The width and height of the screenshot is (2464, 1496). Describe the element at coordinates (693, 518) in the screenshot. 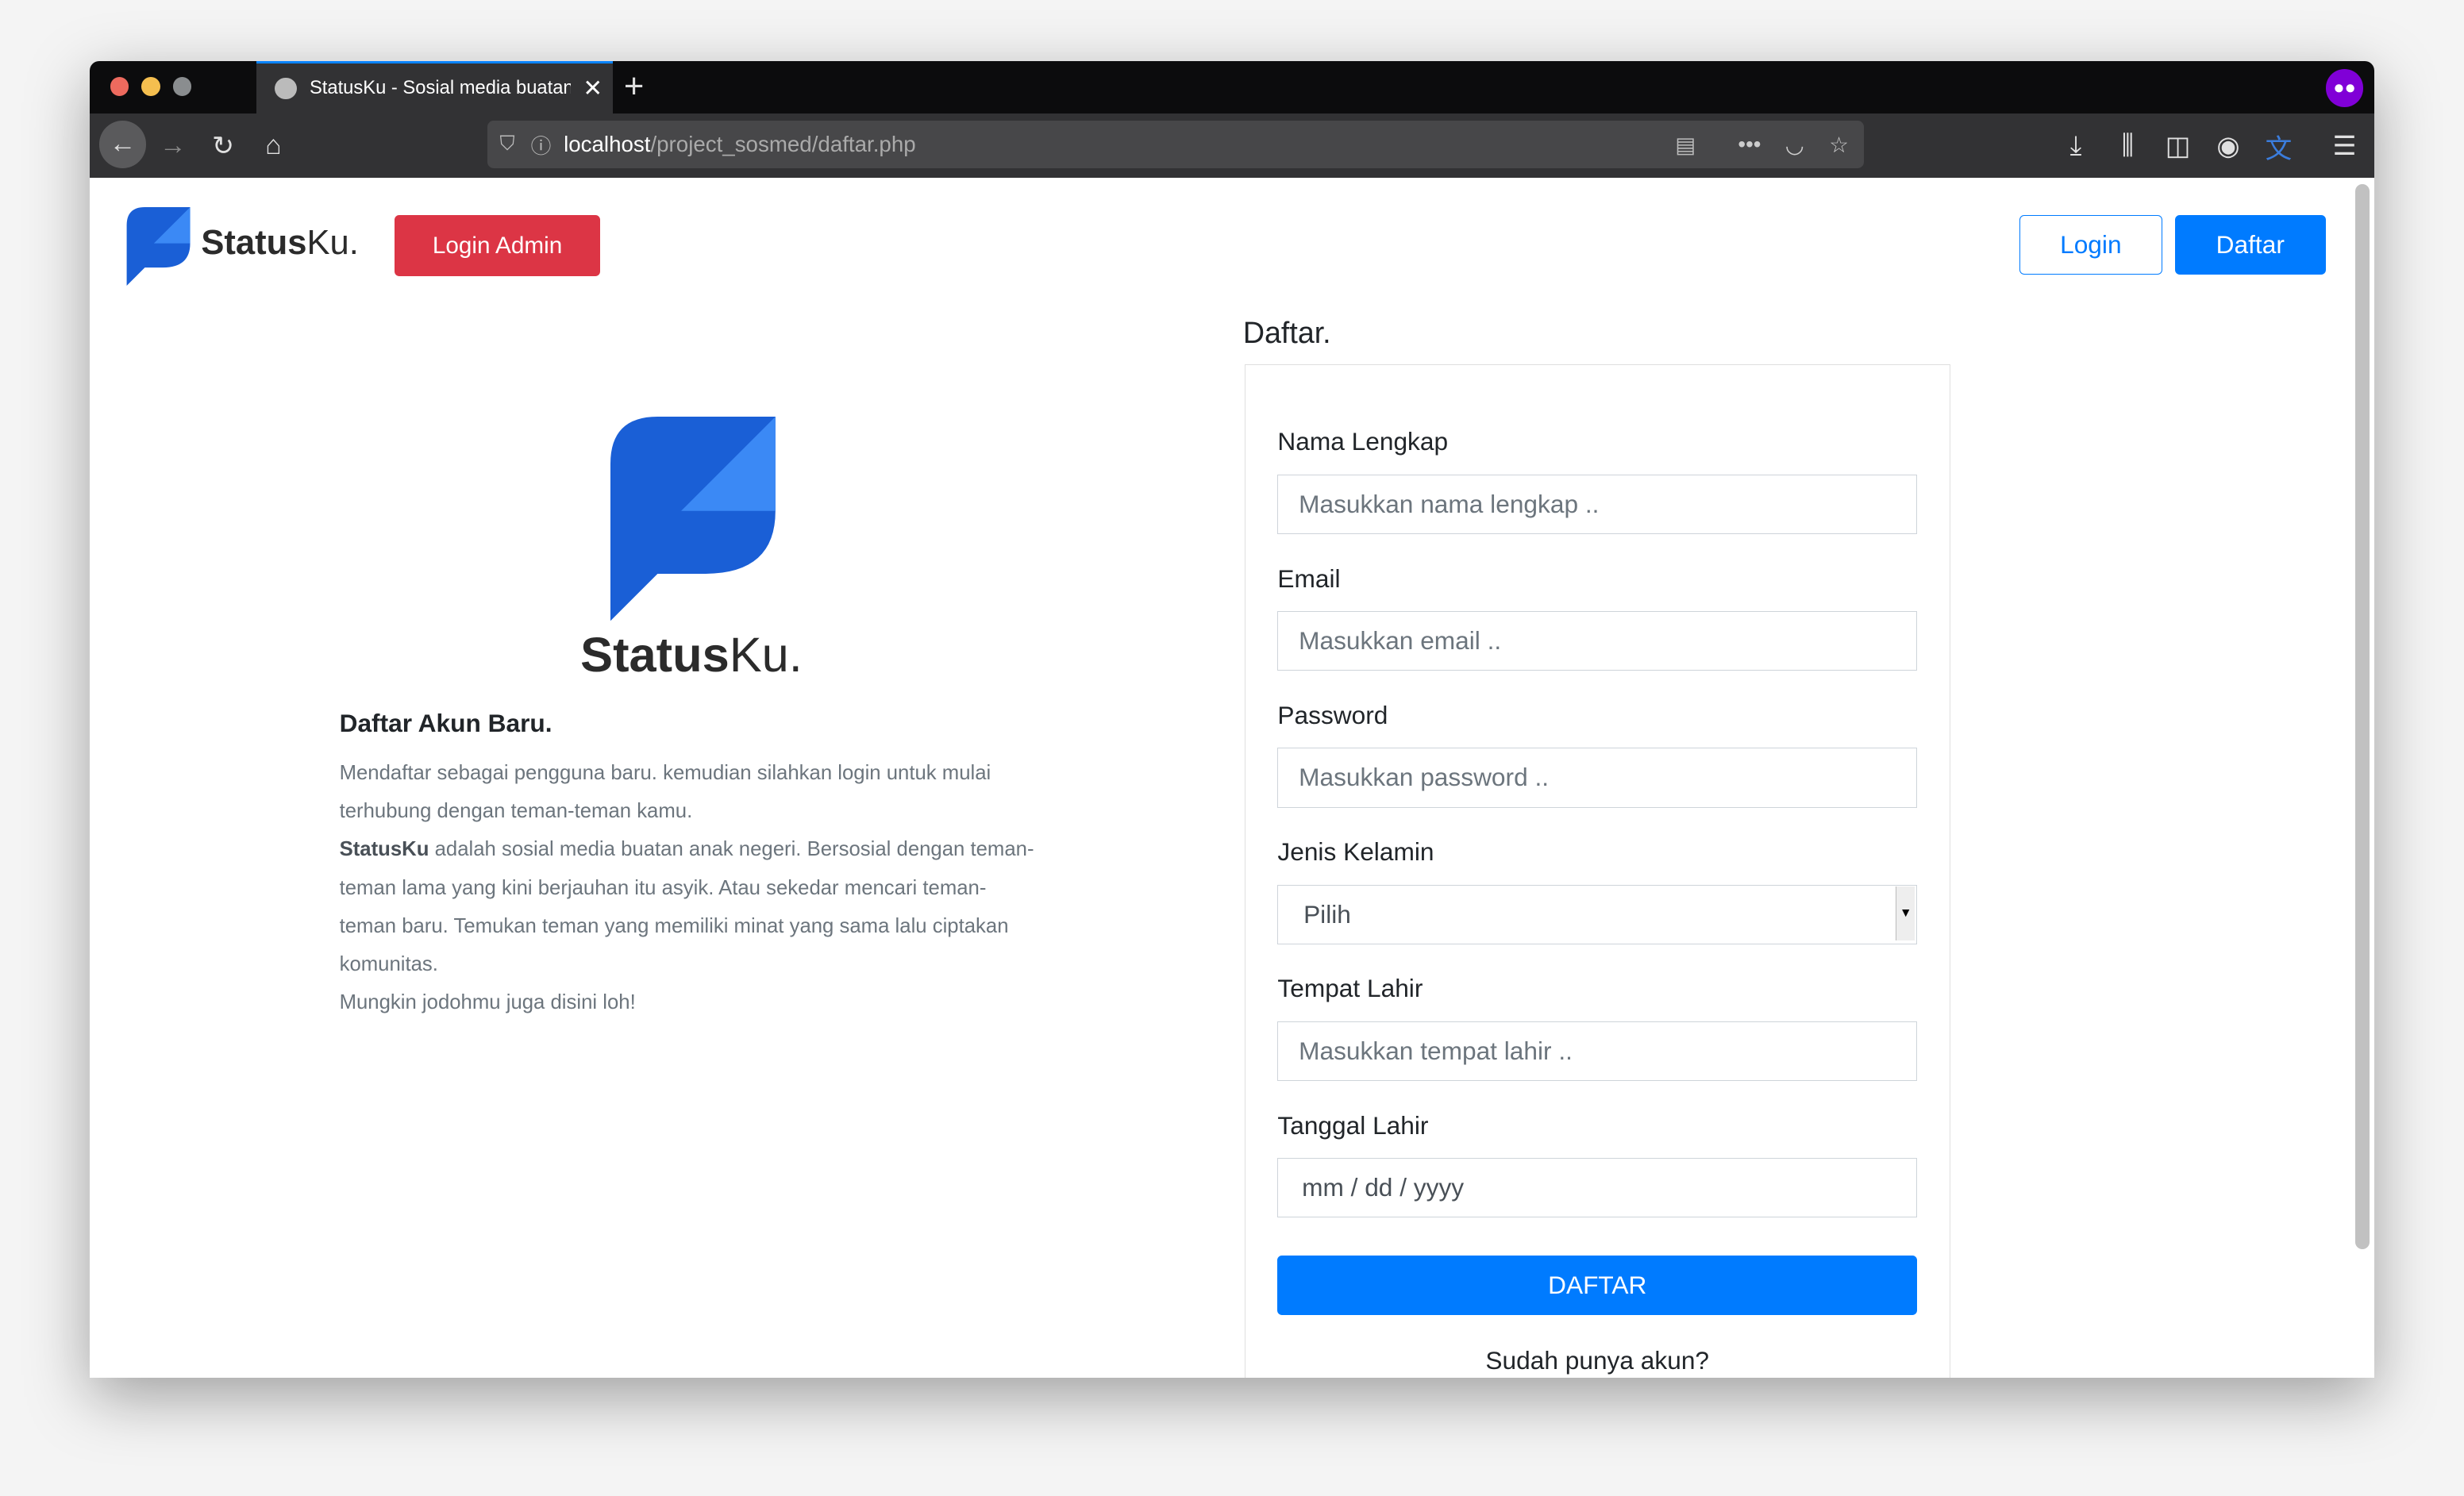

I see `big-logo-icon` at that location.